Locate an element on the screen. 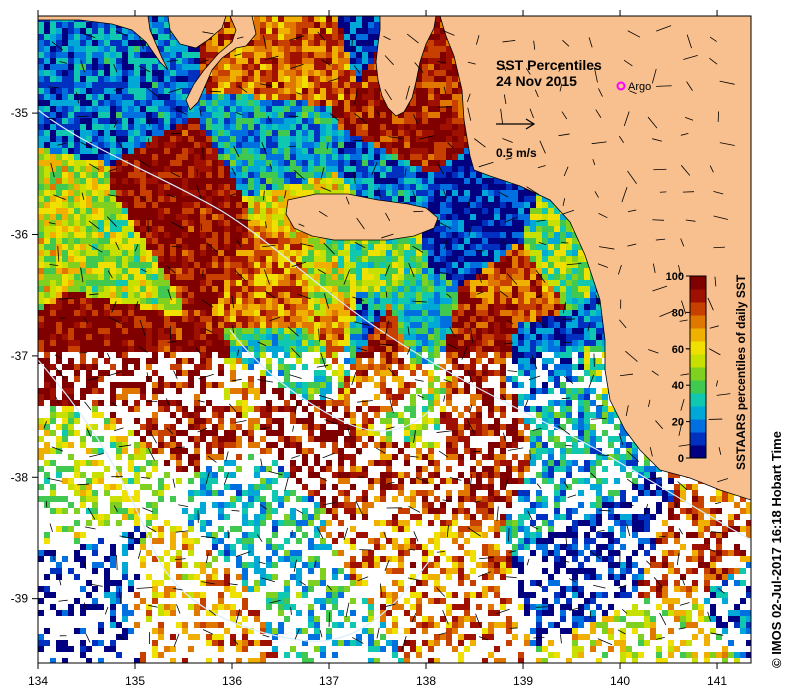 The width and height of the screenshot is (791, 700). credit-text: © IMOS 02-Jul-2017 16:18 Hobart Time is located at coordinates (776, 549).